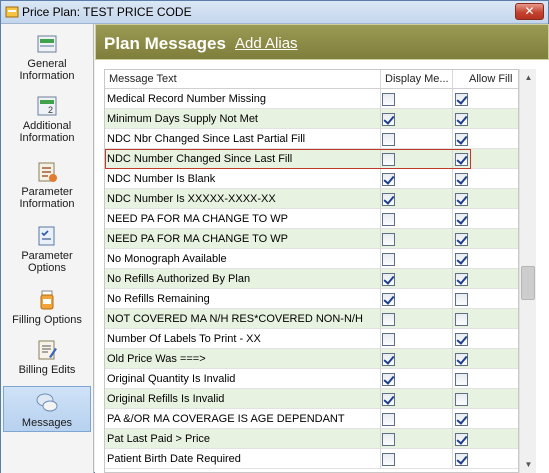 This screenshot has height=473, width=549. Describe the element at coordinates (47, 309) in the screenshot. I see `sidebar-item-filling-options: Filling Options` at that location.